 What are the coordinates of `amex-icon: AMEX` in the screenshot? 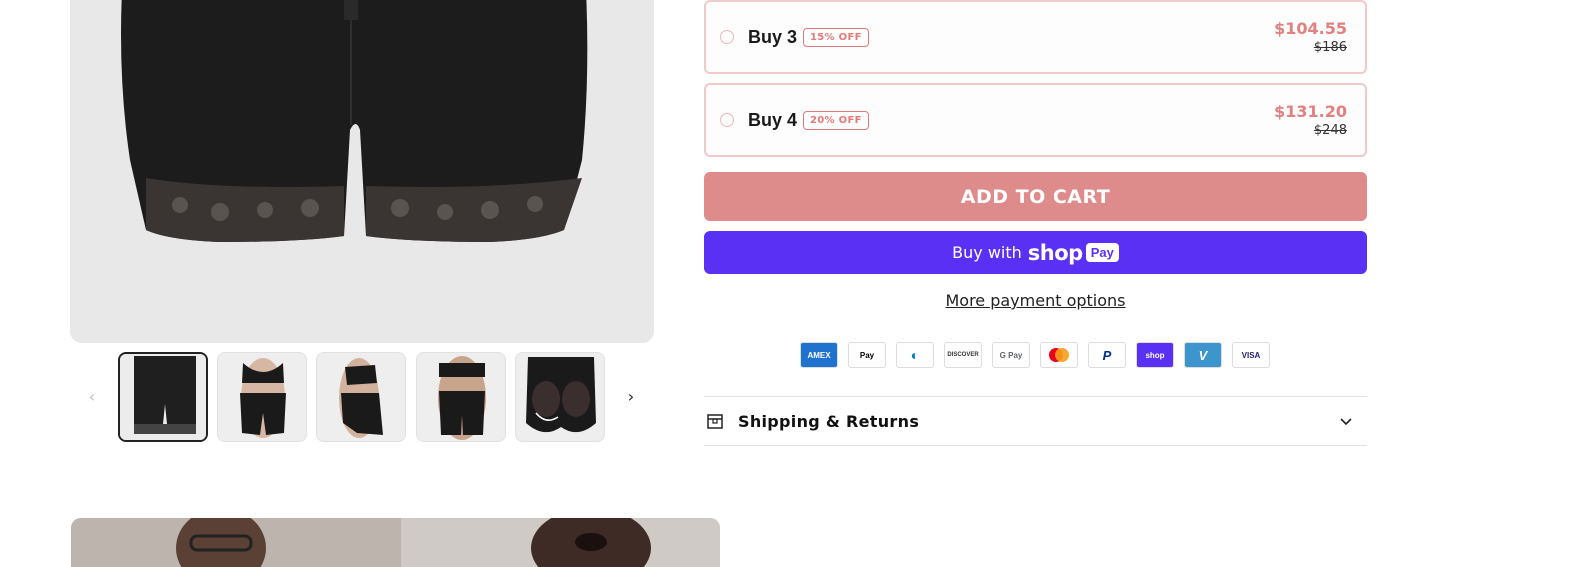 It's located at (819, 355).